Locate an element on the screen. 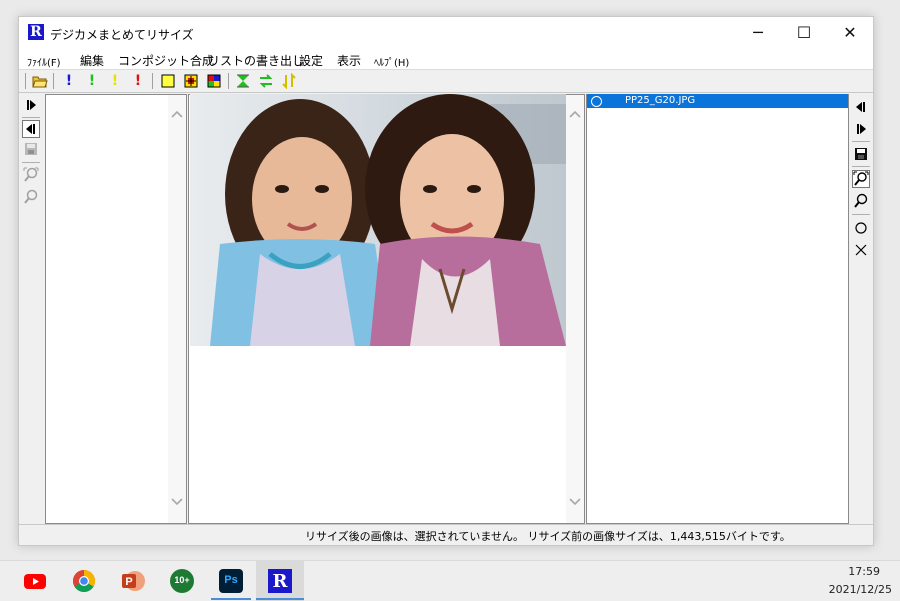  title-bar: R デジカメまとめてリサイズ ─ ☐ ✕ is located at coordinates (446, 33).